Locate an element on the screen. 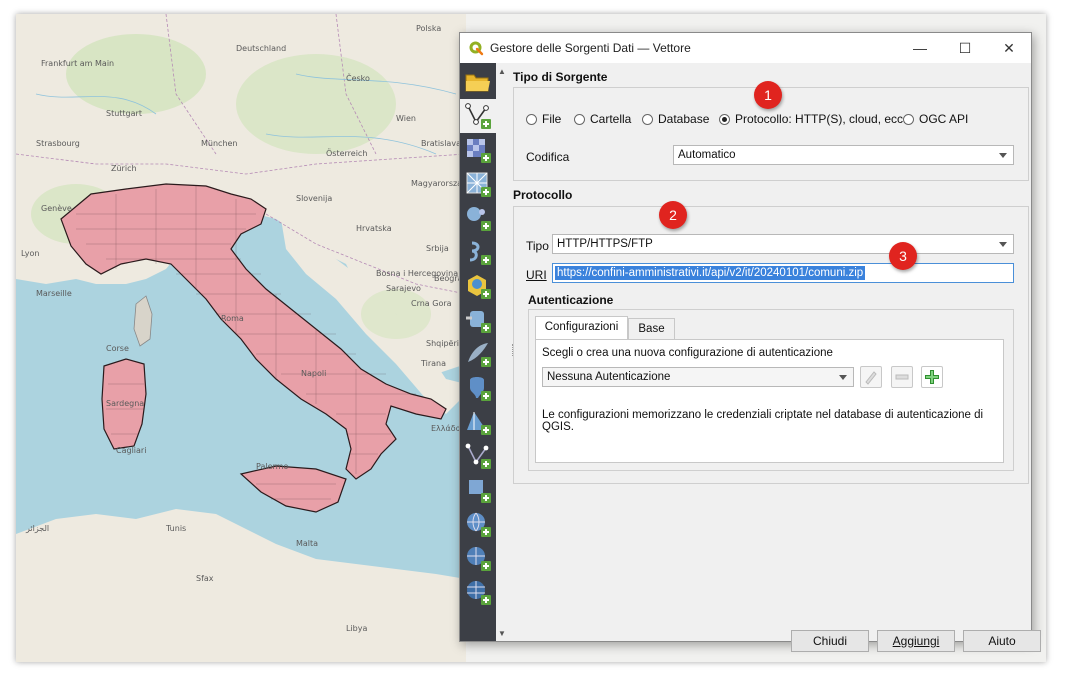 The image size is (1065, 681). add-config-button is located at coordinates (932, 377).